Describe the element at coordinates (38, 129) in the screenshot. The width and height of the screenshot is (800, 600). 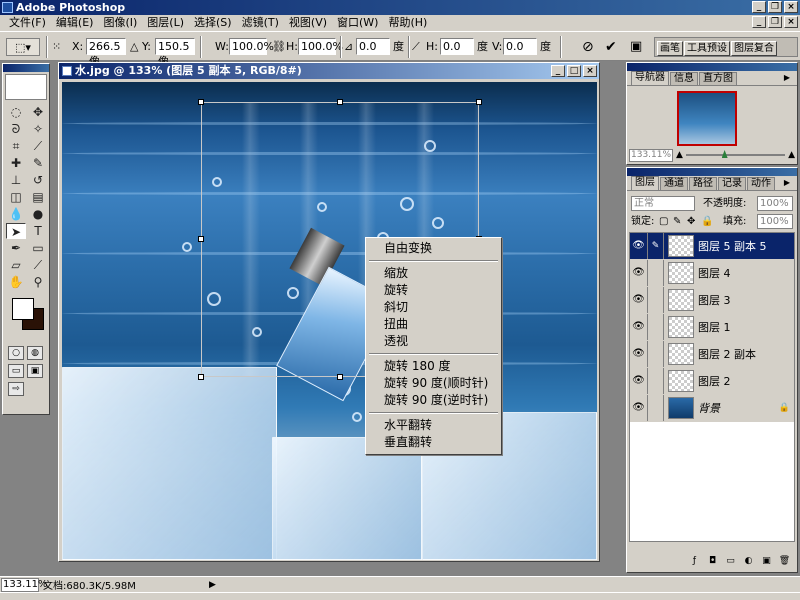
I see `magic-wand-tool-icon: ✧` at that location.